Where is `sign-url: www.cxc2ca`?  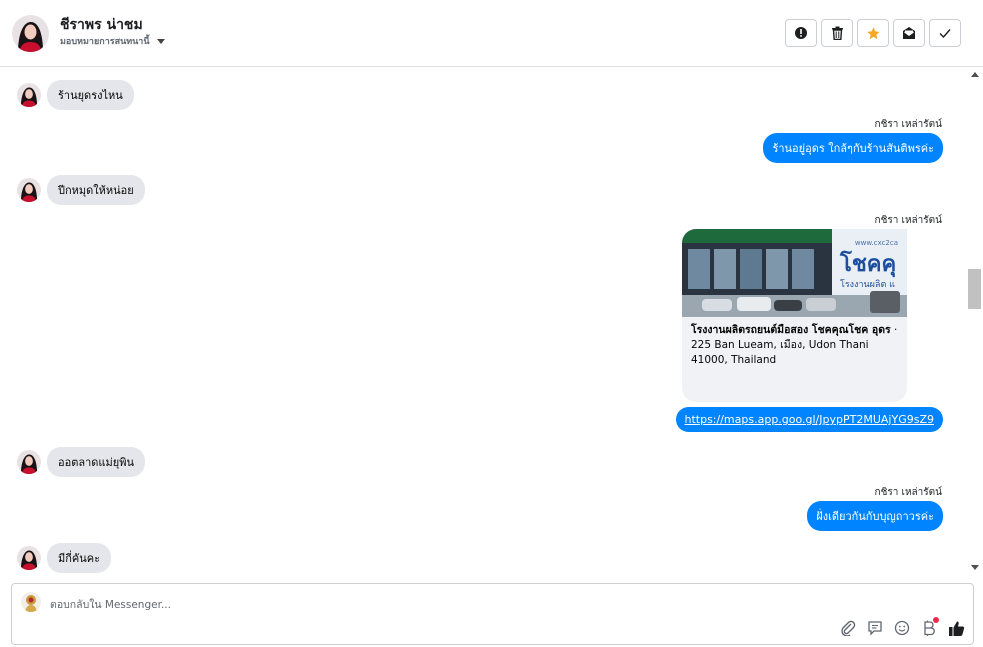
sign-url: www.cxc2ca is located at coordinates (876, 243).